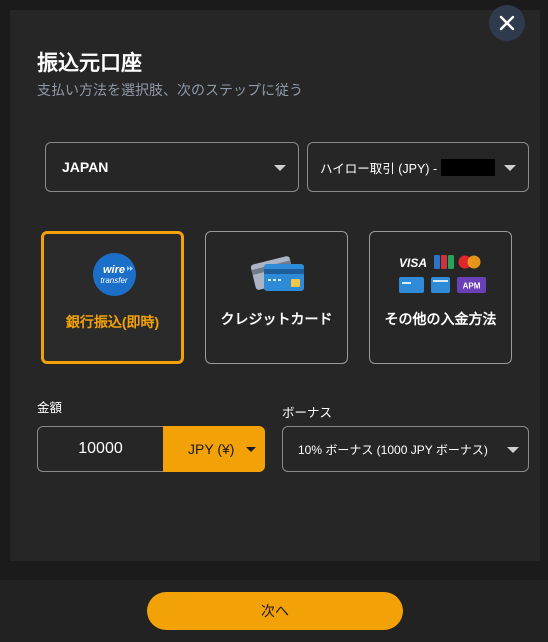 Image resolution: width=548 pixels, height=642 pixels. I want to click on apm-icon: APM, so click(471, 285).